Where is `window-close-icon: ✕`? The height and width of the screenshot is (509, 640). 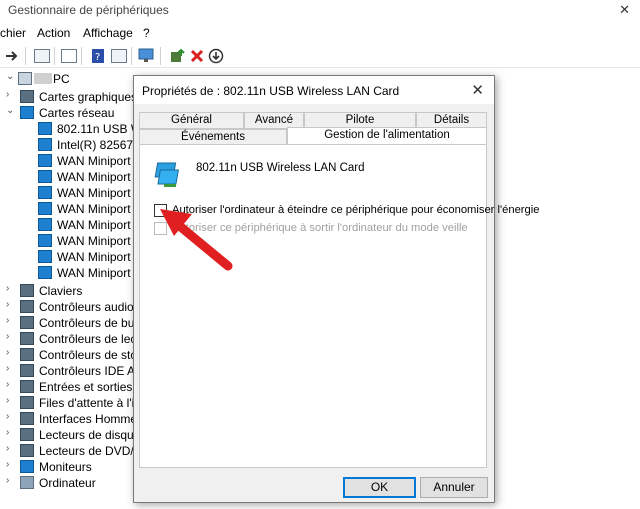
window-close-icon: ✕ is located at coordinates (624, 10).